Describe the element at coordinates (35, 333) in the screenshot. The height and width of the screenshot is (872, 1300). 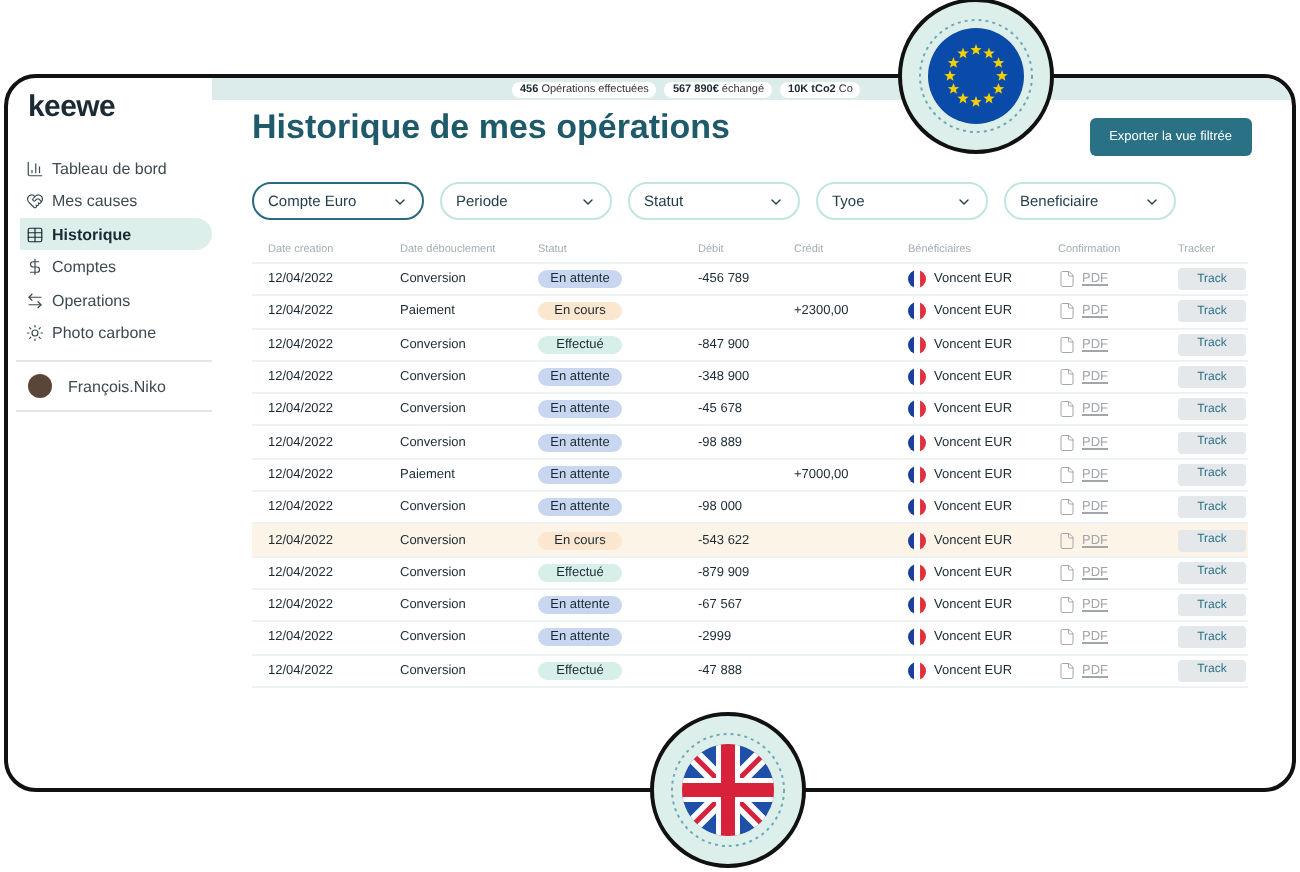
I see `sun-icon` at that location.